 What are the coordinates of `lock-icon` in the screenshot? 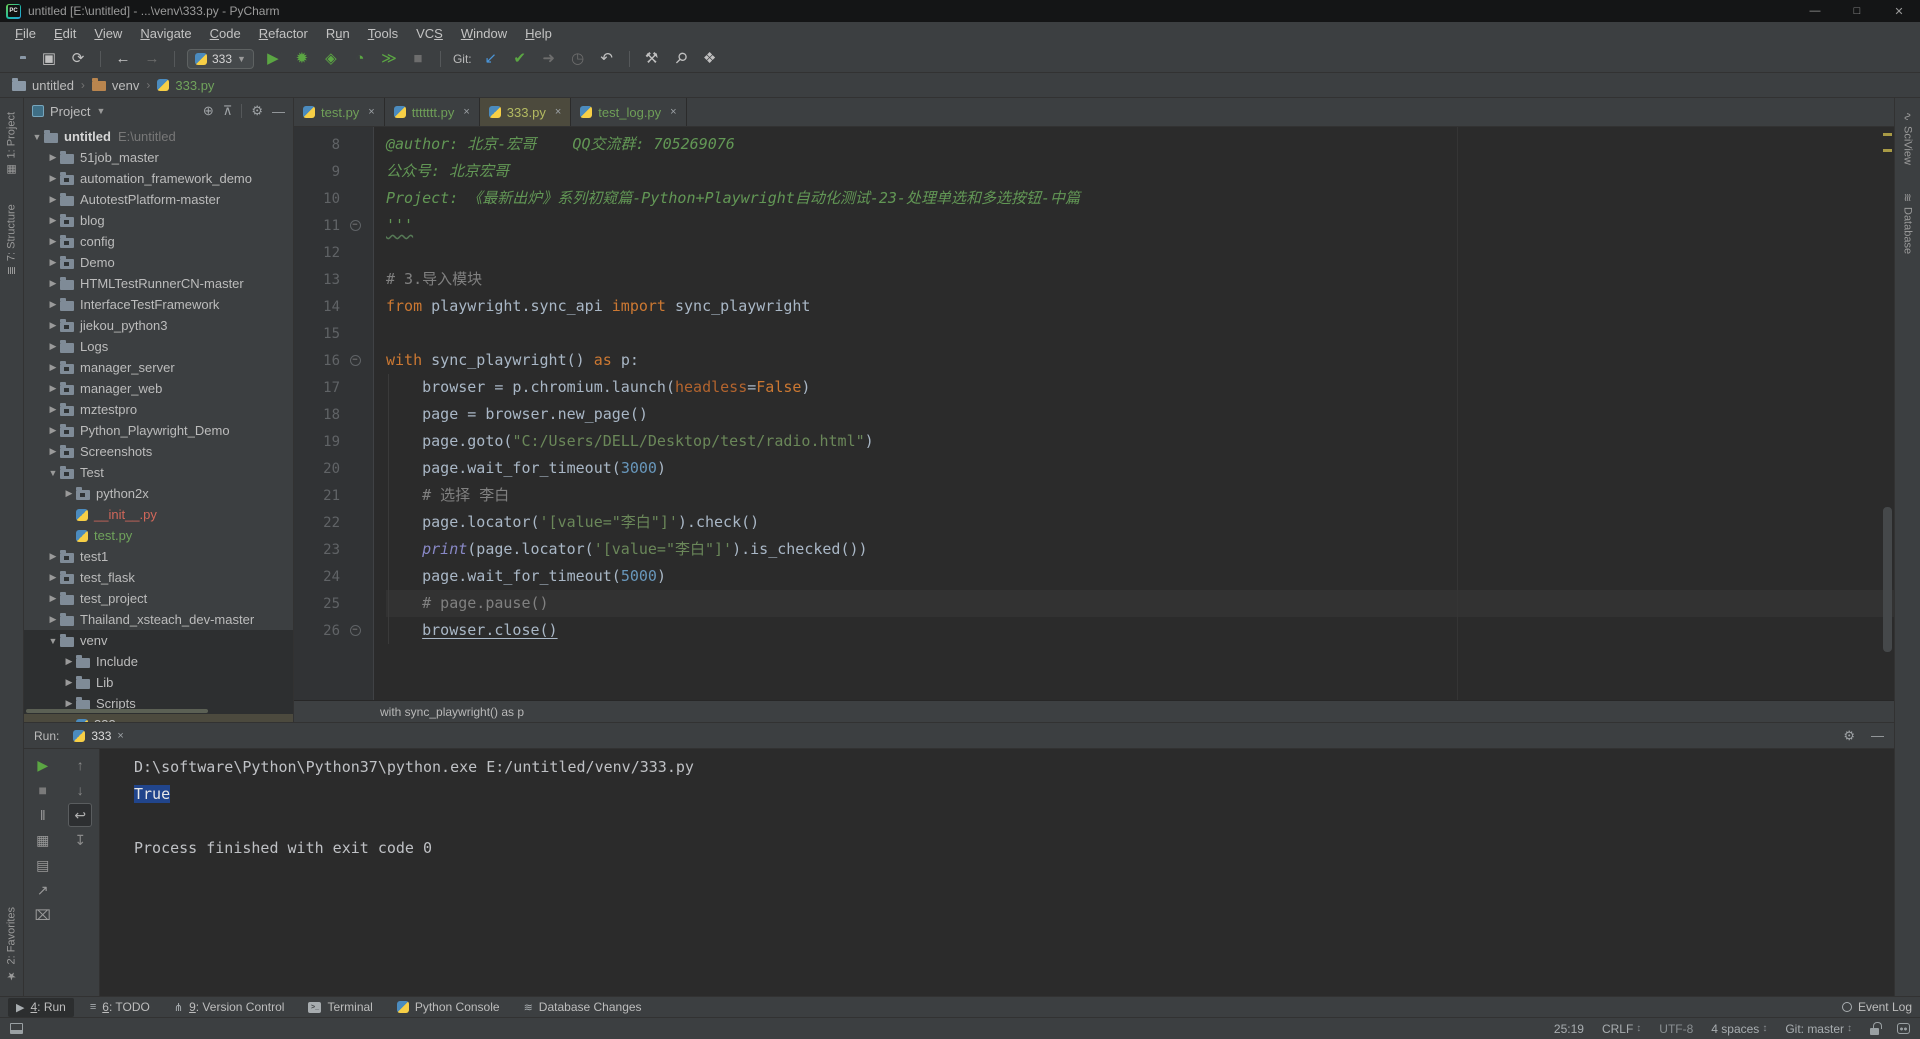 It's located at (1876, 1028).